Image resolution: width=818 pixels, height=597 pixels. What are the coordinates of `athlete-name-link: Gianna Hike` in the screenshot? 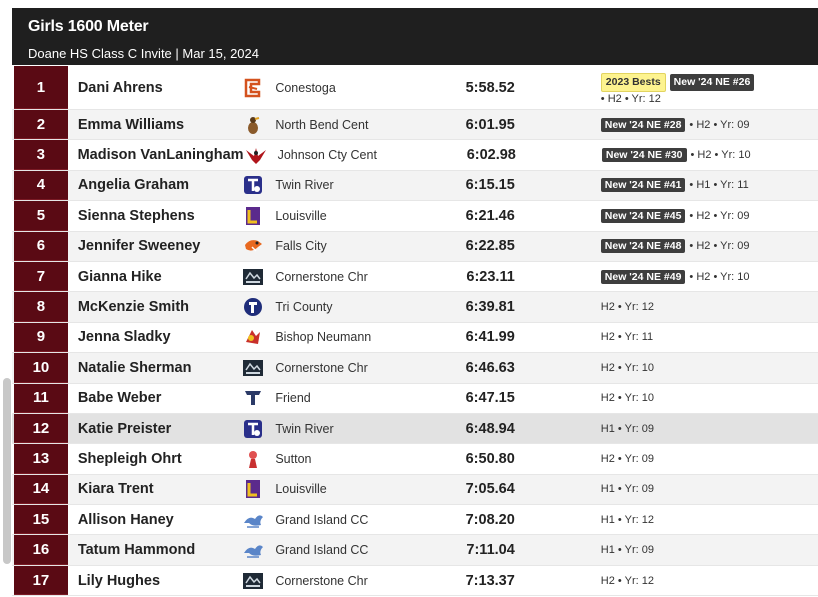 It's located at (154, 277).